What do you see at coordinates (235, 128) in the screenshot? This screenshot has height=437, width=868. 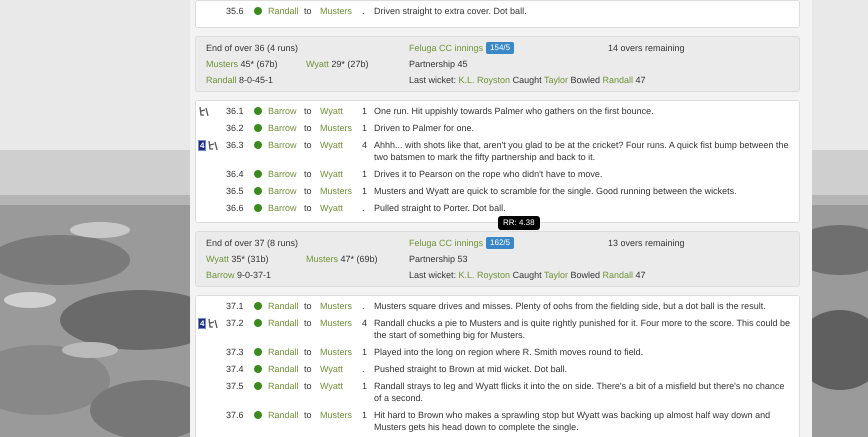 I see `over-number: 36.2` at bounding box center [235, 128].